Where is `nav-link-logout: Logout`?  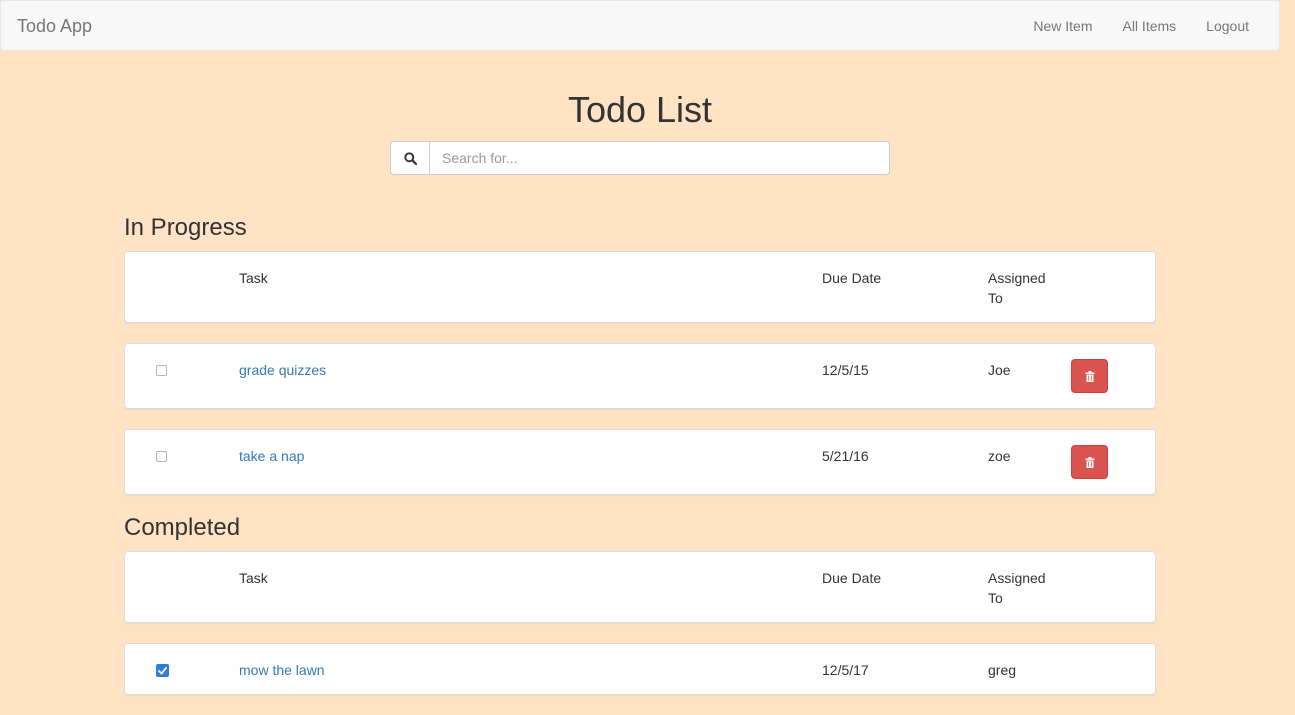
nav-link-logout: Logout is located at coordinates (1227, 26).